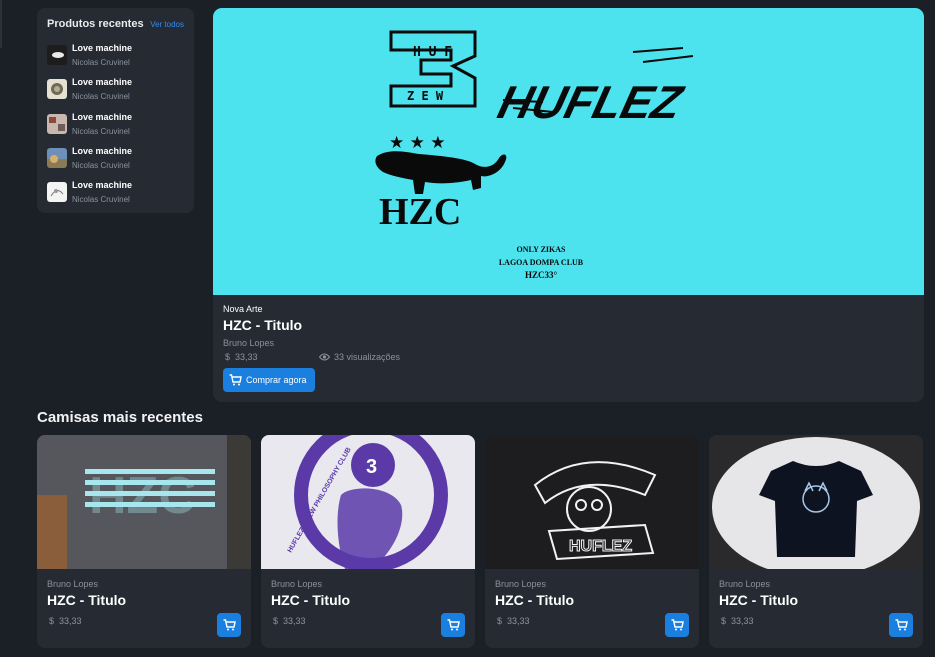 This screenshot has height=657, width=935. Describe the element at coordinates (367, 356) in the screenshot. I see `views-text: 33 visualizações` at that location.